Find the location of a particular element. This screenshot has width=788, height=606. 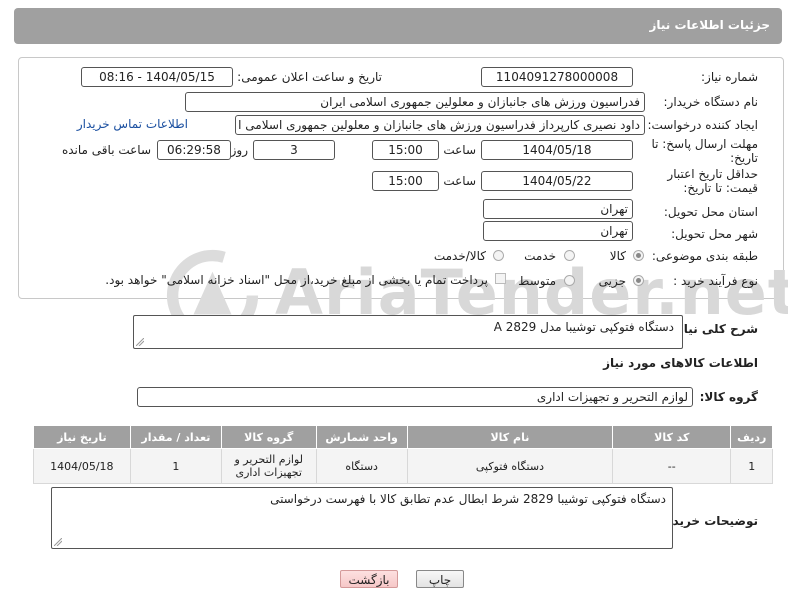

category-option-goods: کالا is located at coordinates (617, 256).